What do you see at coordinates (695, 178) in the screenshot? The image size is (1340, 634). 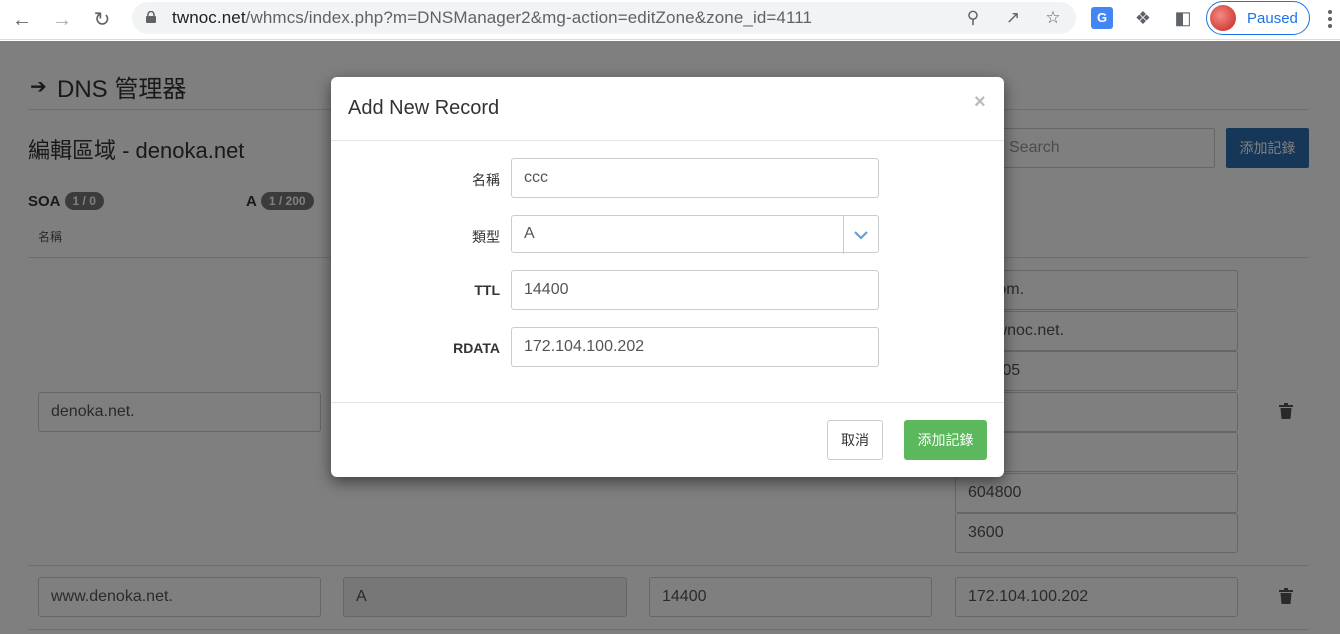 I see `name-field: ccc` at bounding box center [695, 178].